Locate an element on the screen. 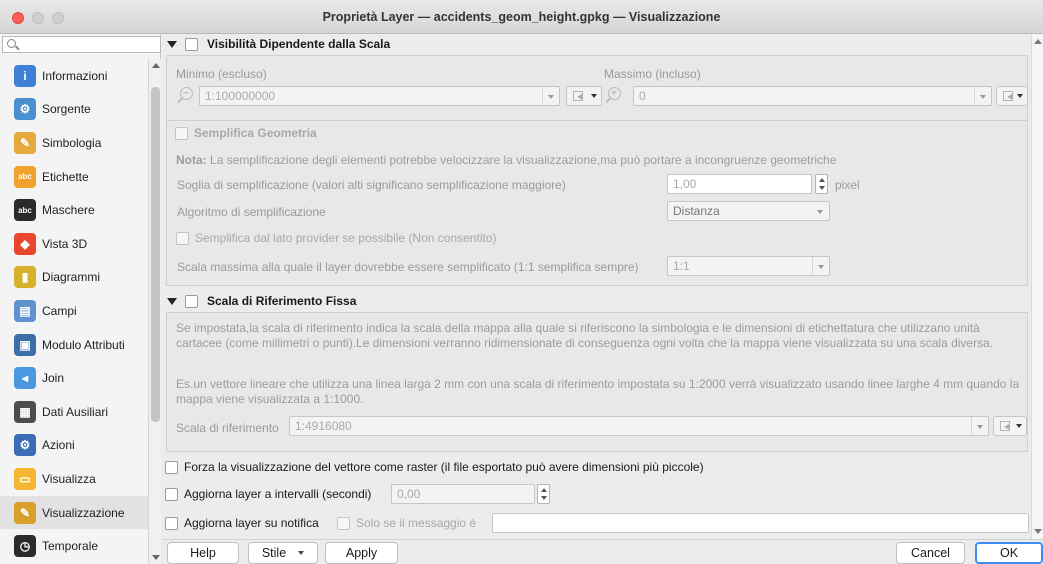  sidebar-scroll-thumb is located at coordinates (155, 254).